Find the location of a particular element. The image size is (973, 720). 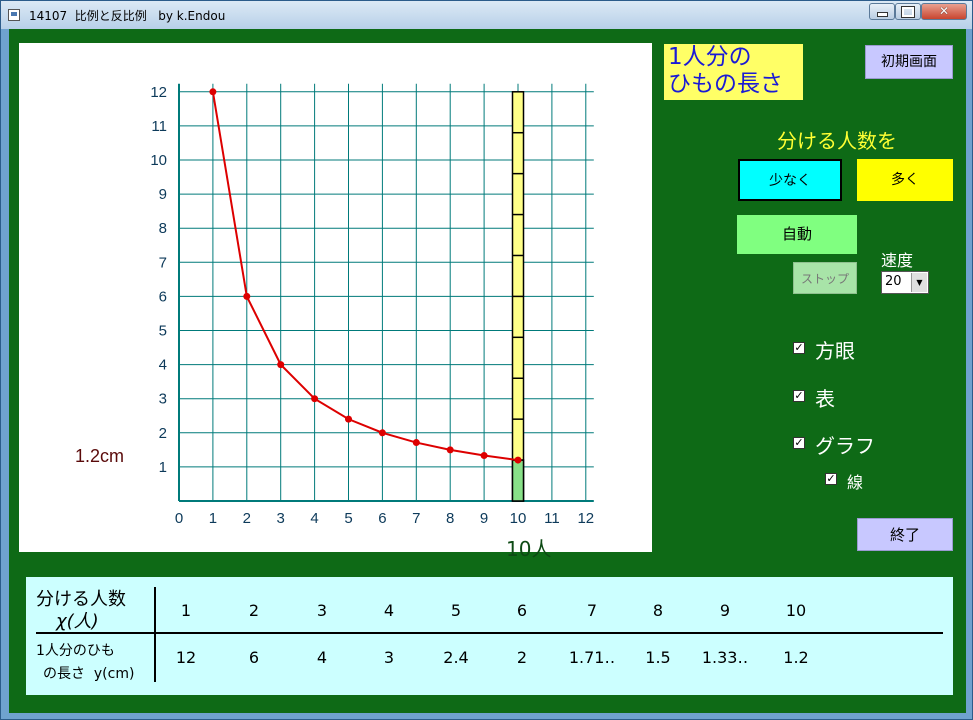

grid-checkbox-label: 方眼 is located at coordinates (835, 351).